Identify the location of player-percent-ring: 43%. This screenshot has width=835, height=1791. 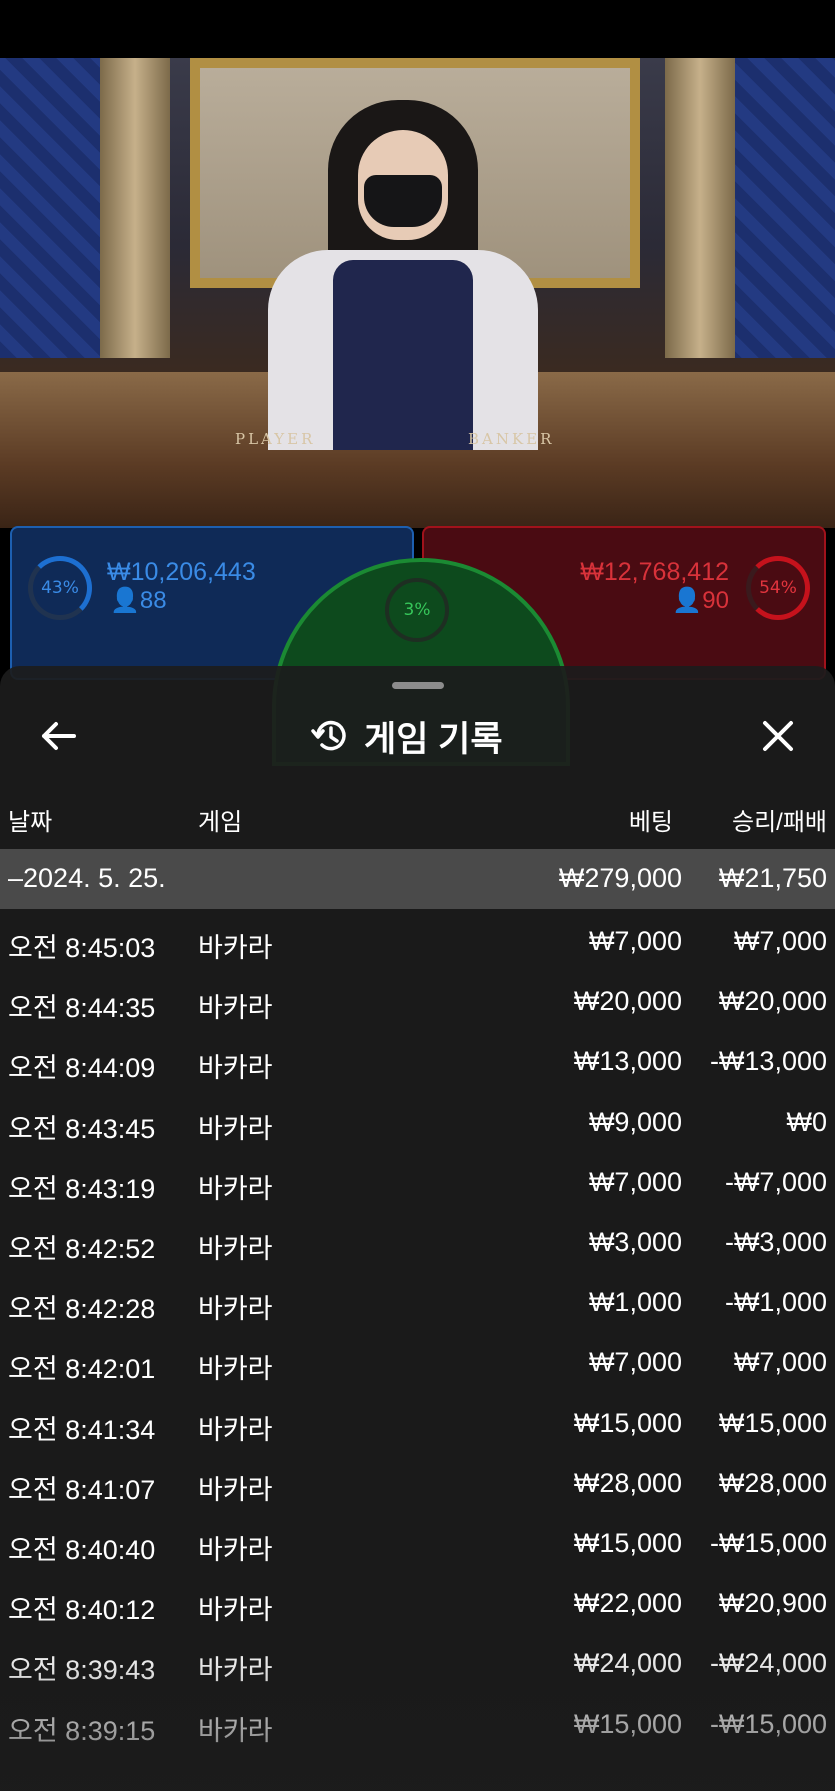
(60, 588).